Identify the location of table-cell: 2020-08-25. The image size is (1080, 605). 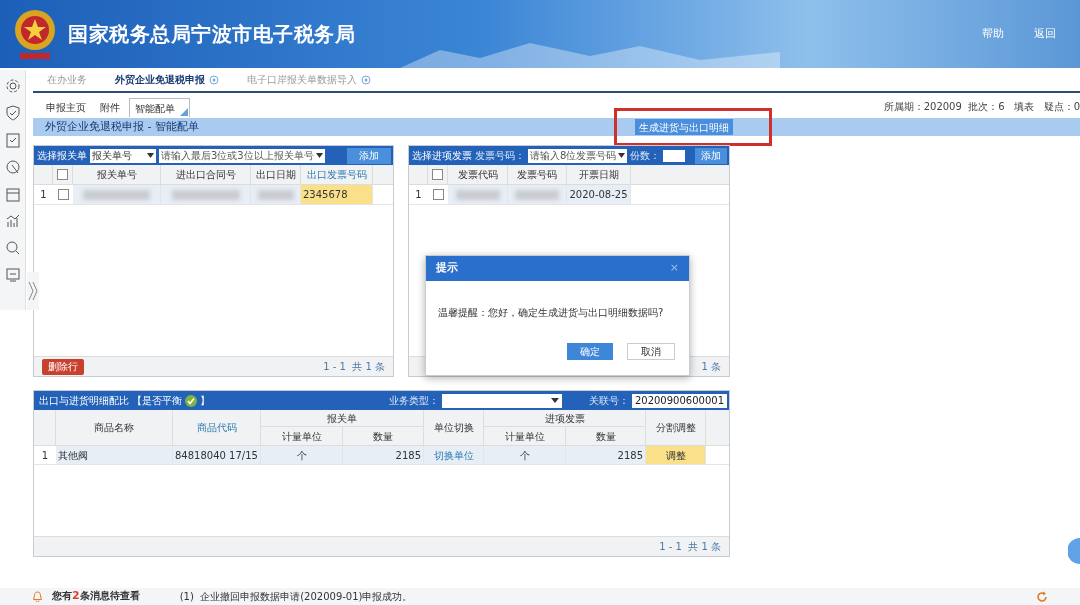
(599, 194).